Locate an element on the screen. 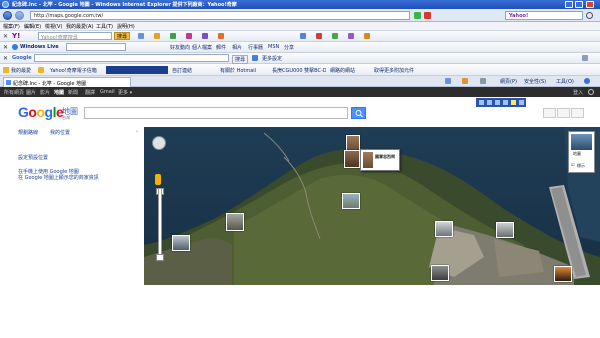 This screenshot has height=338, width=600. safety-menu: 安全性(S) is located at coordinates (535, 81).